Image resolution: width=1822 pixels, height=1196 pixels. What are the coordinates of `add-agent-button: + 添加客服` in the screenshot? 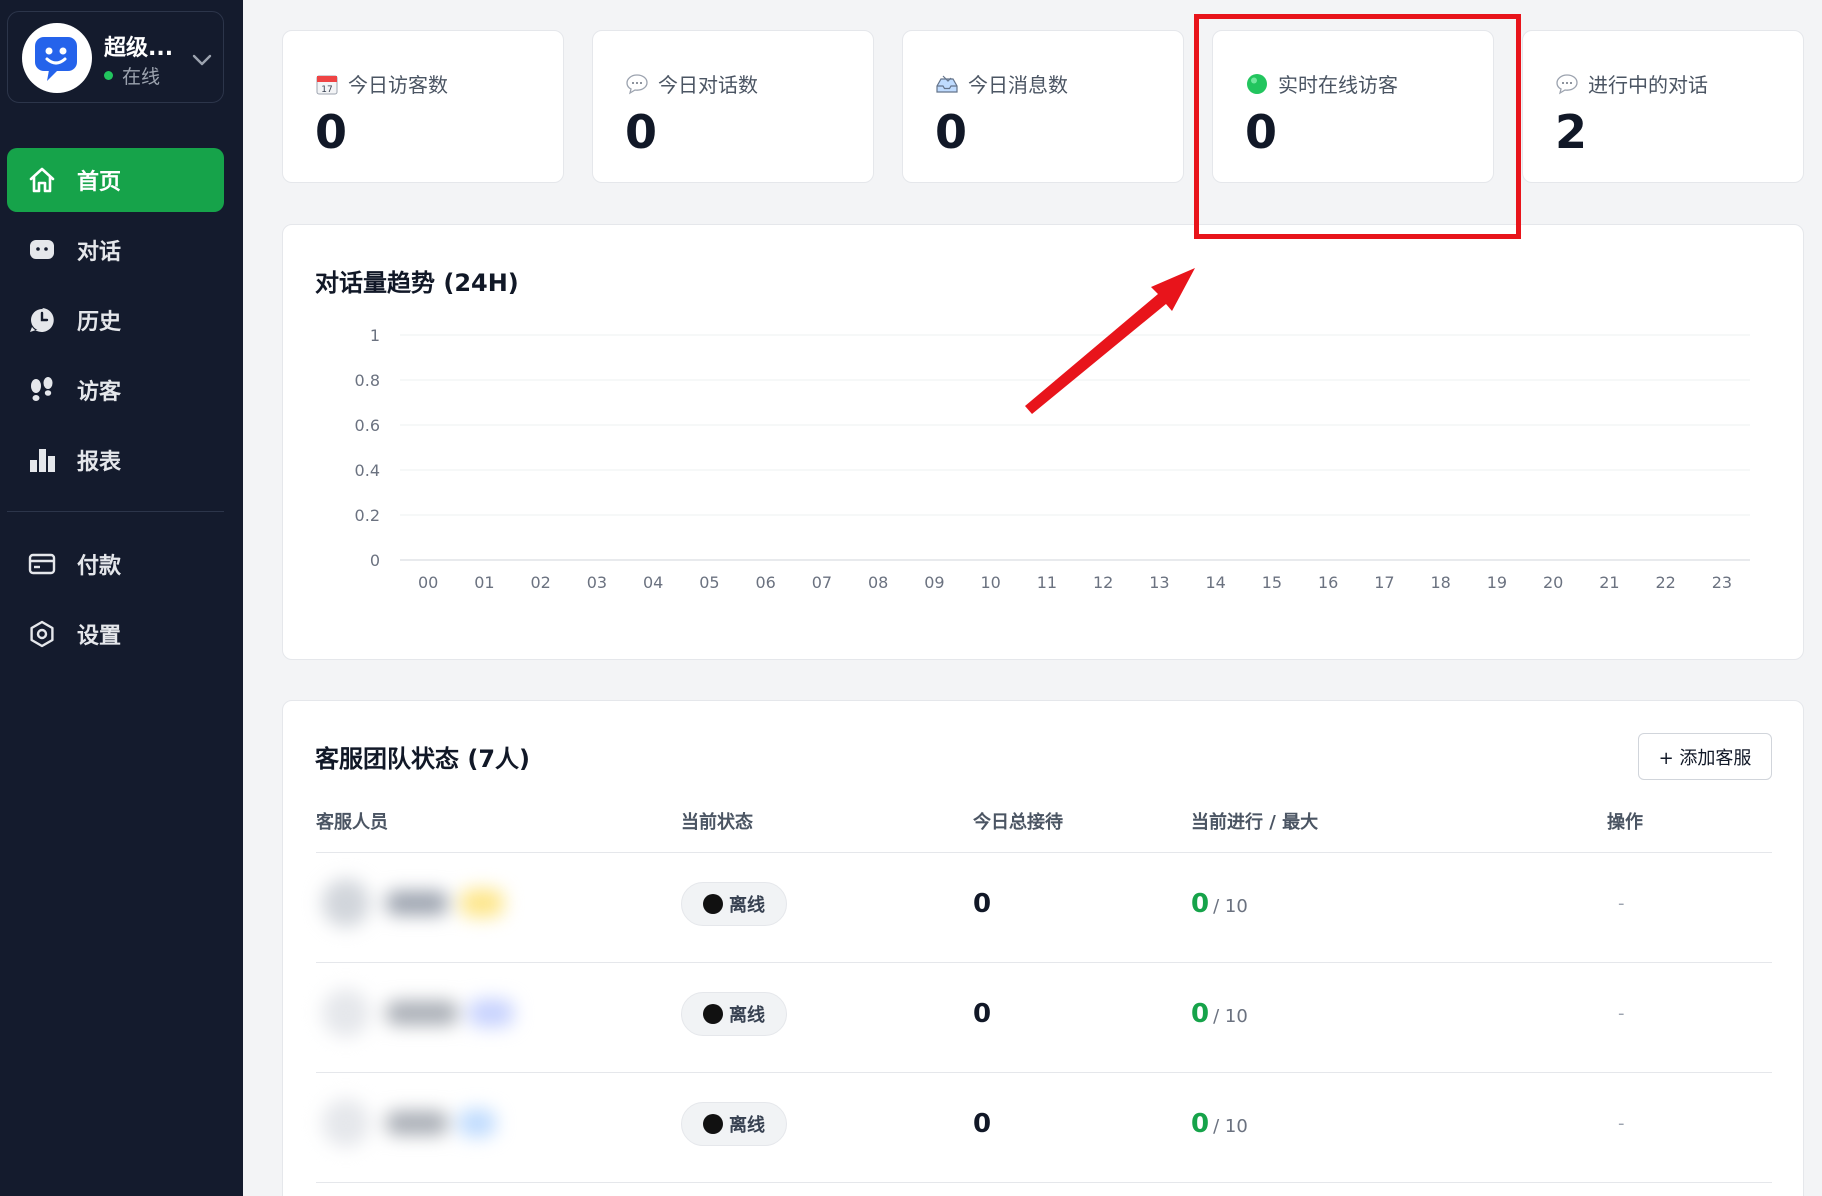 It's located at (1705, 756).